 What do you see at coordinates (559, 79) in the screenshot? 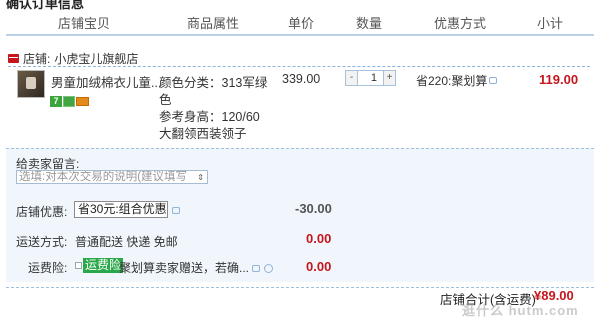
I see `item-subtotal: 119.00` at bounding box center [559, 79].